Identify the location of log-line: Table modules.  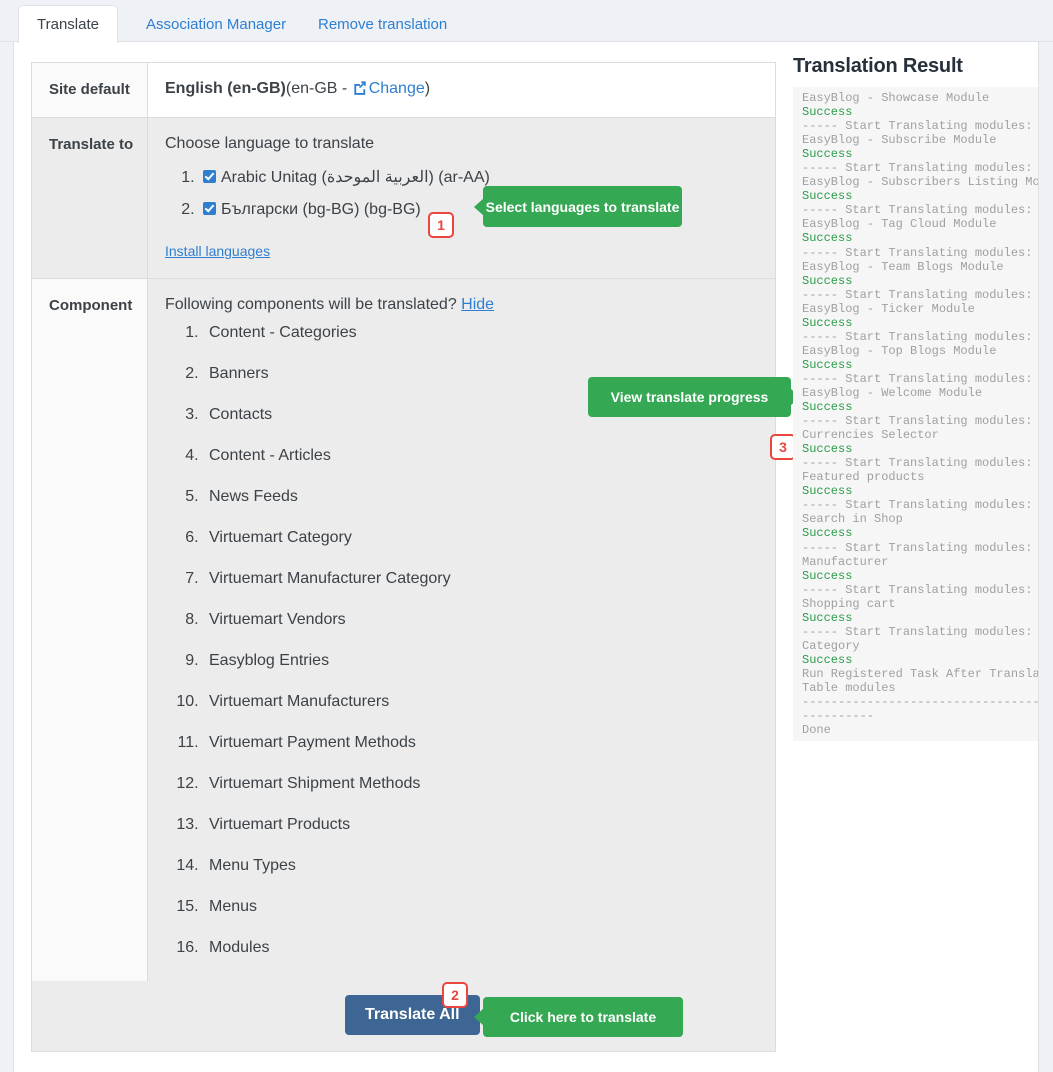
(849, 687).